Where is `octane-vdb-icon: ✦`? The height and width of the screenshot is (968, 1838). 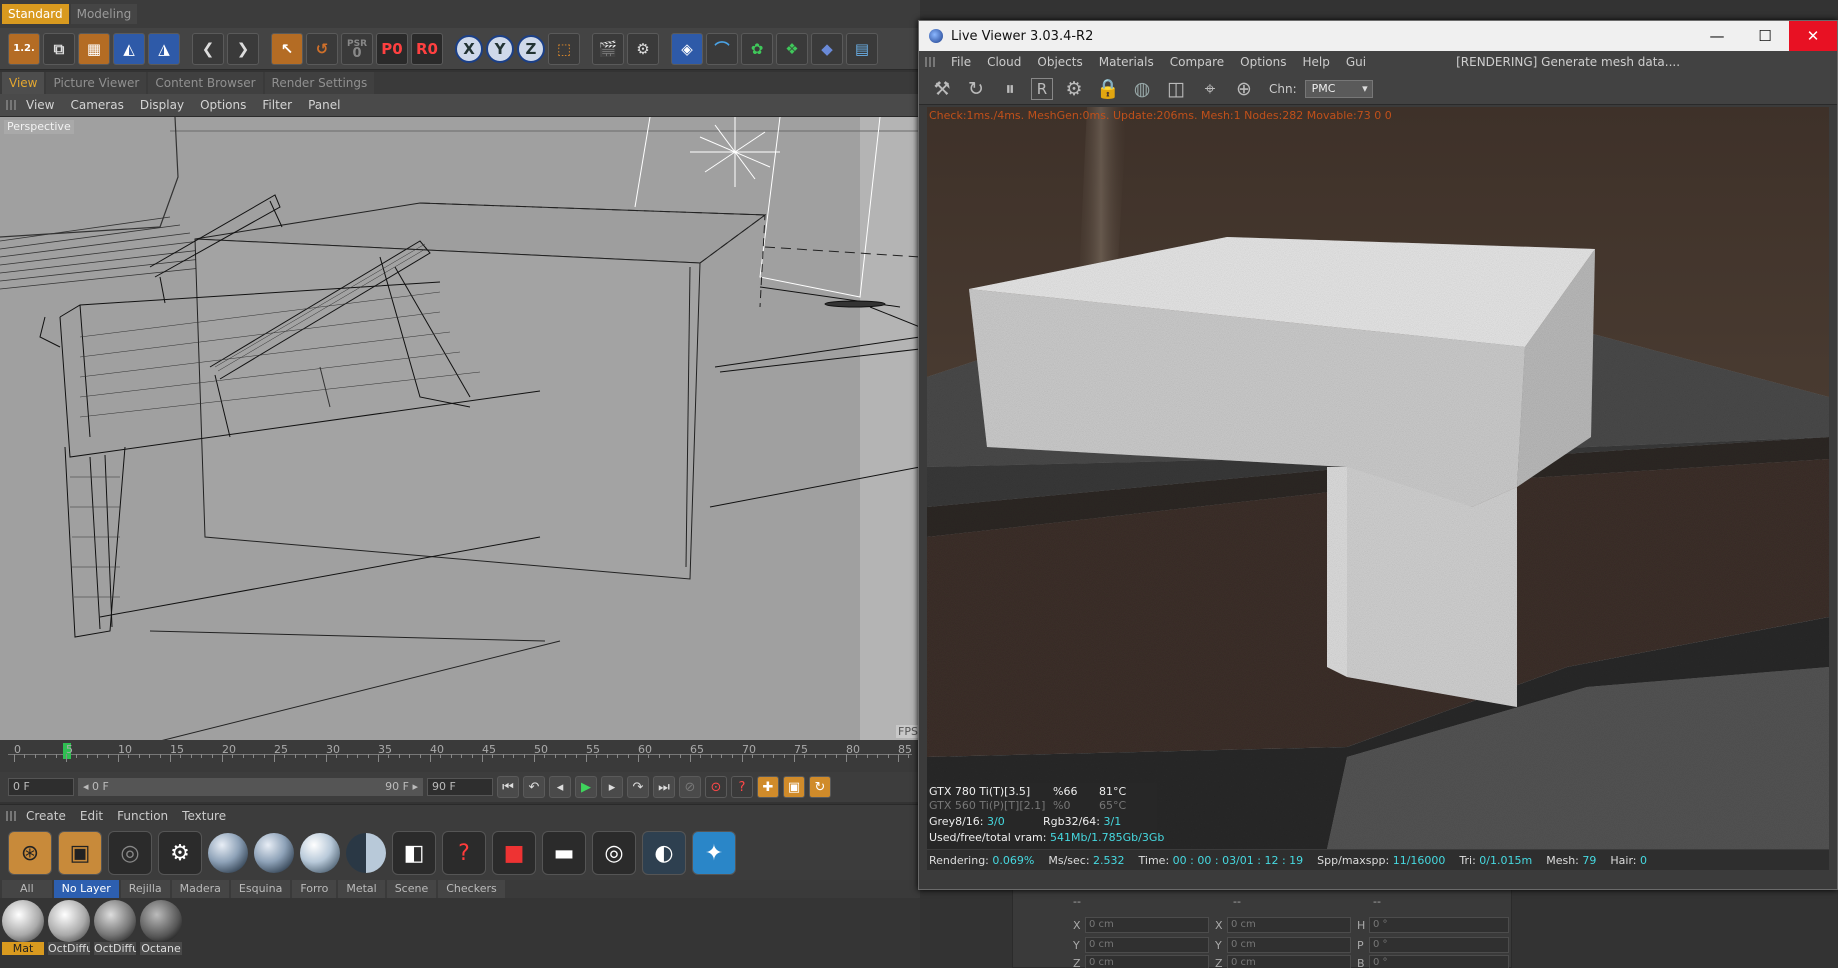 octane-vdb-icon: ✦ is located at coordinates (714, 853).